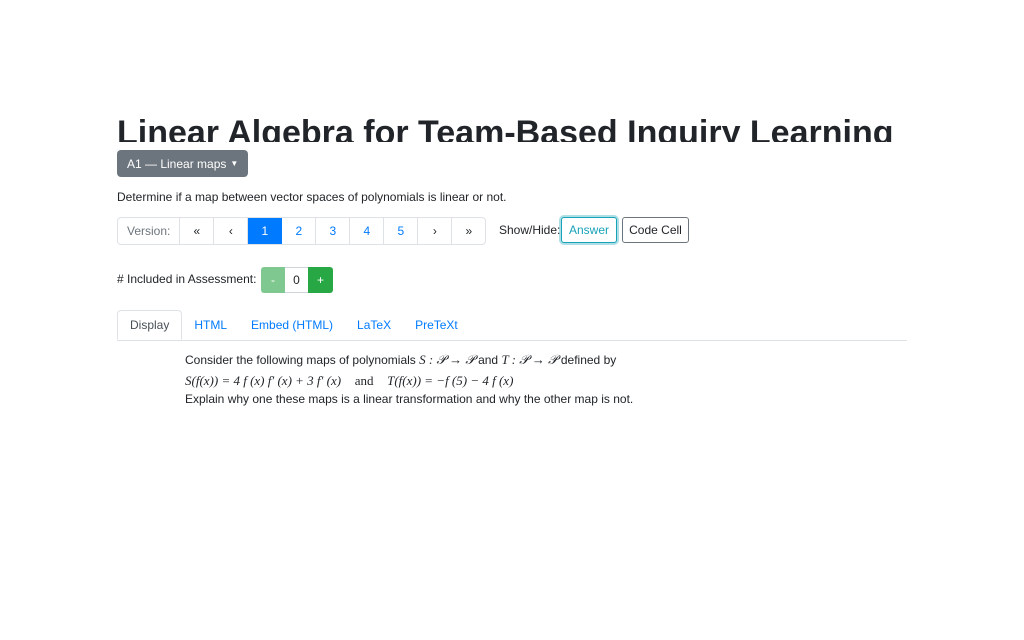  What do you see at coordinates (374, 325) in the screenshot?
I see `tab-latex: LaTeX` at bounding box center [374, 325].